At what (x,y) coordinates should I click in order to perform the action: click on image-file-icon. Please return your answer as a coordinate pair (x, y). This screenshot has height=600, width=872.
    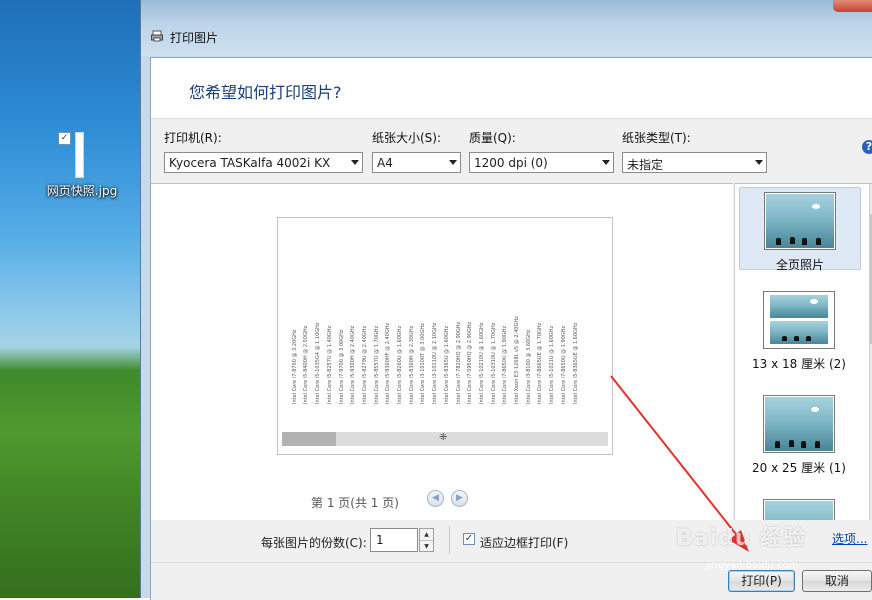
    Looking at the image, I should click on (79, 155).